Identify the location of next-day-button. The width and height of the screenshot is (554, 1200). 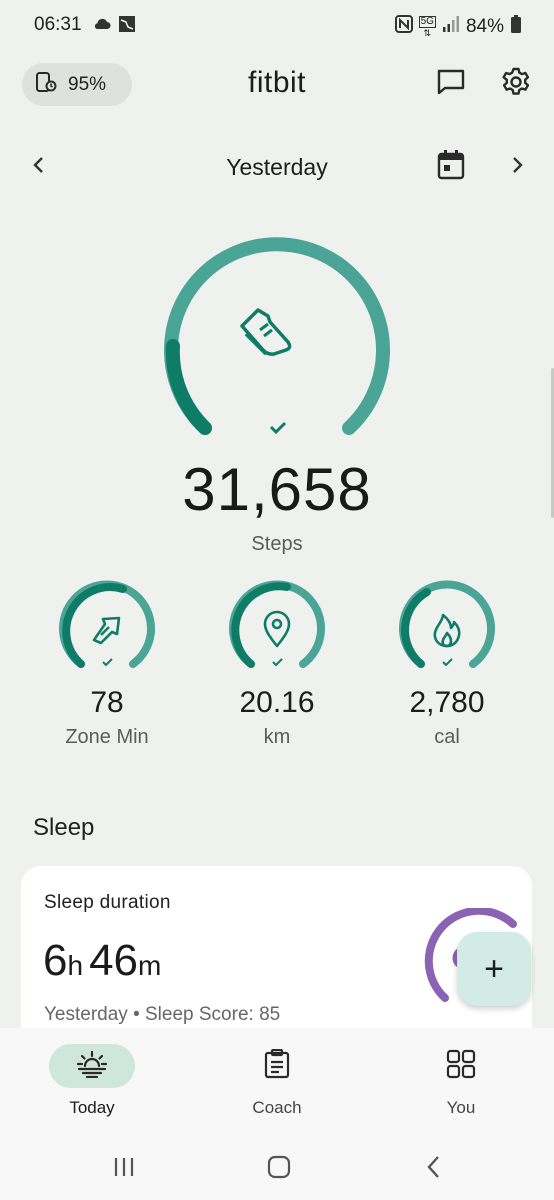
(517, 167).